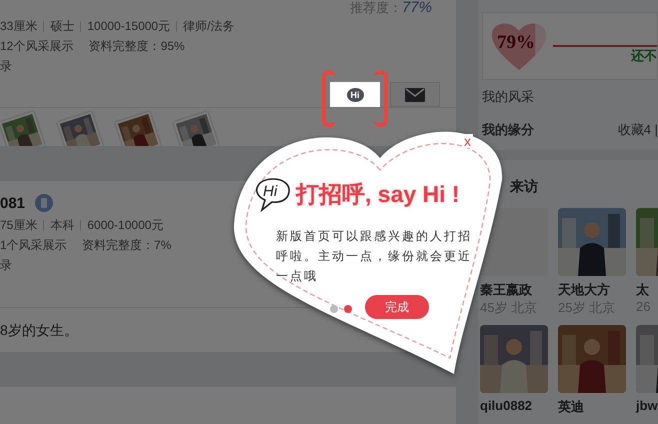 The height and width of the screenshot is (424, 658). Describe the element at coordinates (644, 56) in the screenshot. I see `match-note: 还不` at that location.